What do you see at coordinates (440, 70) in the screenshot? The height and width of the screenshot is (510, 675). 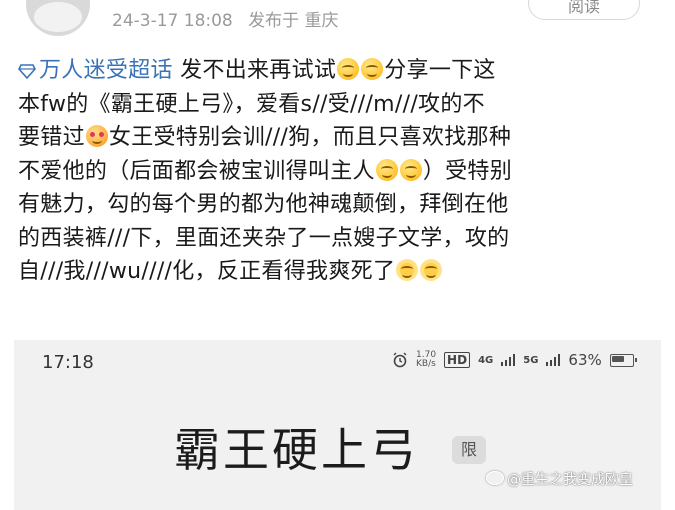 I see `post-text: 分享一下这` at bounding box center [440, 70].